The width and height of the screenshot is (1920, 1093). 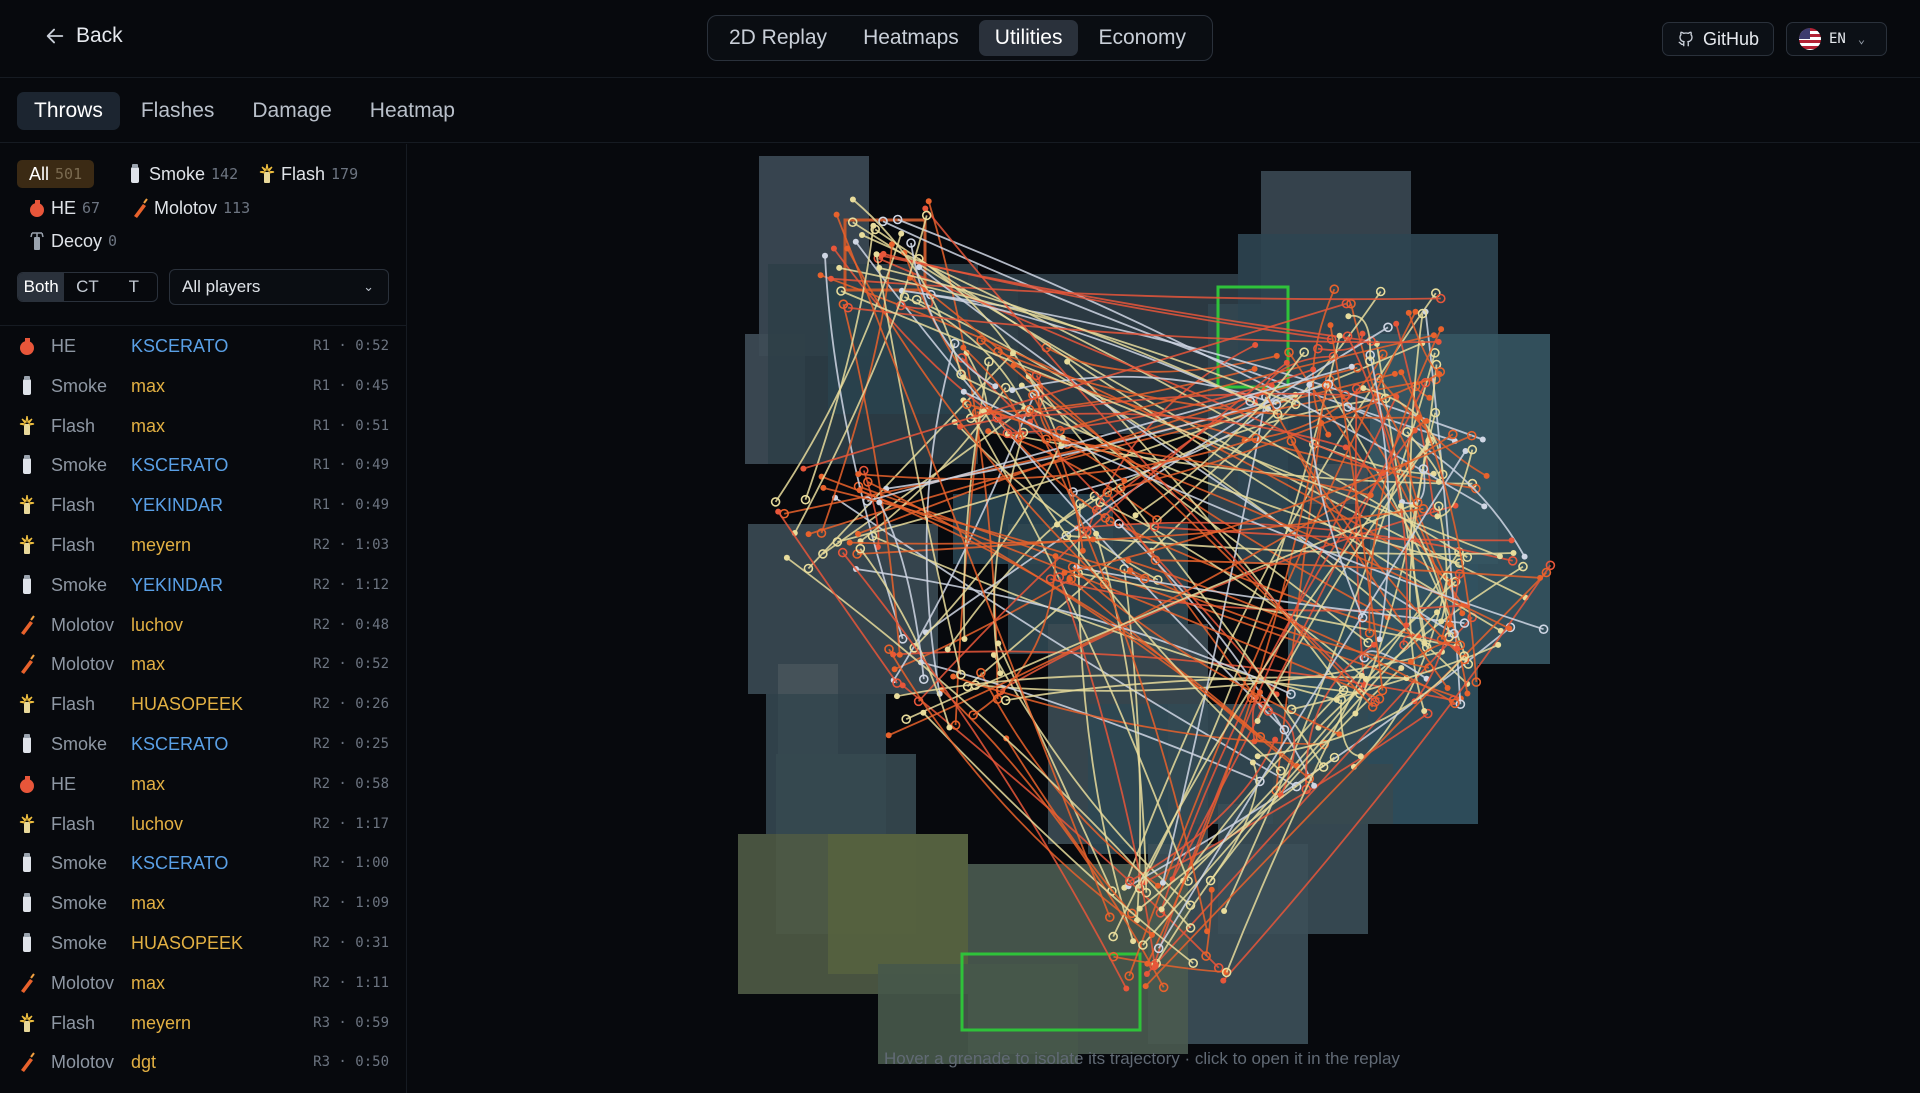 What do you see at coordinates (412, 111) in the screenshot?
I see `subtab-heatmap: Heatmap` at bounding box center [412, 111].